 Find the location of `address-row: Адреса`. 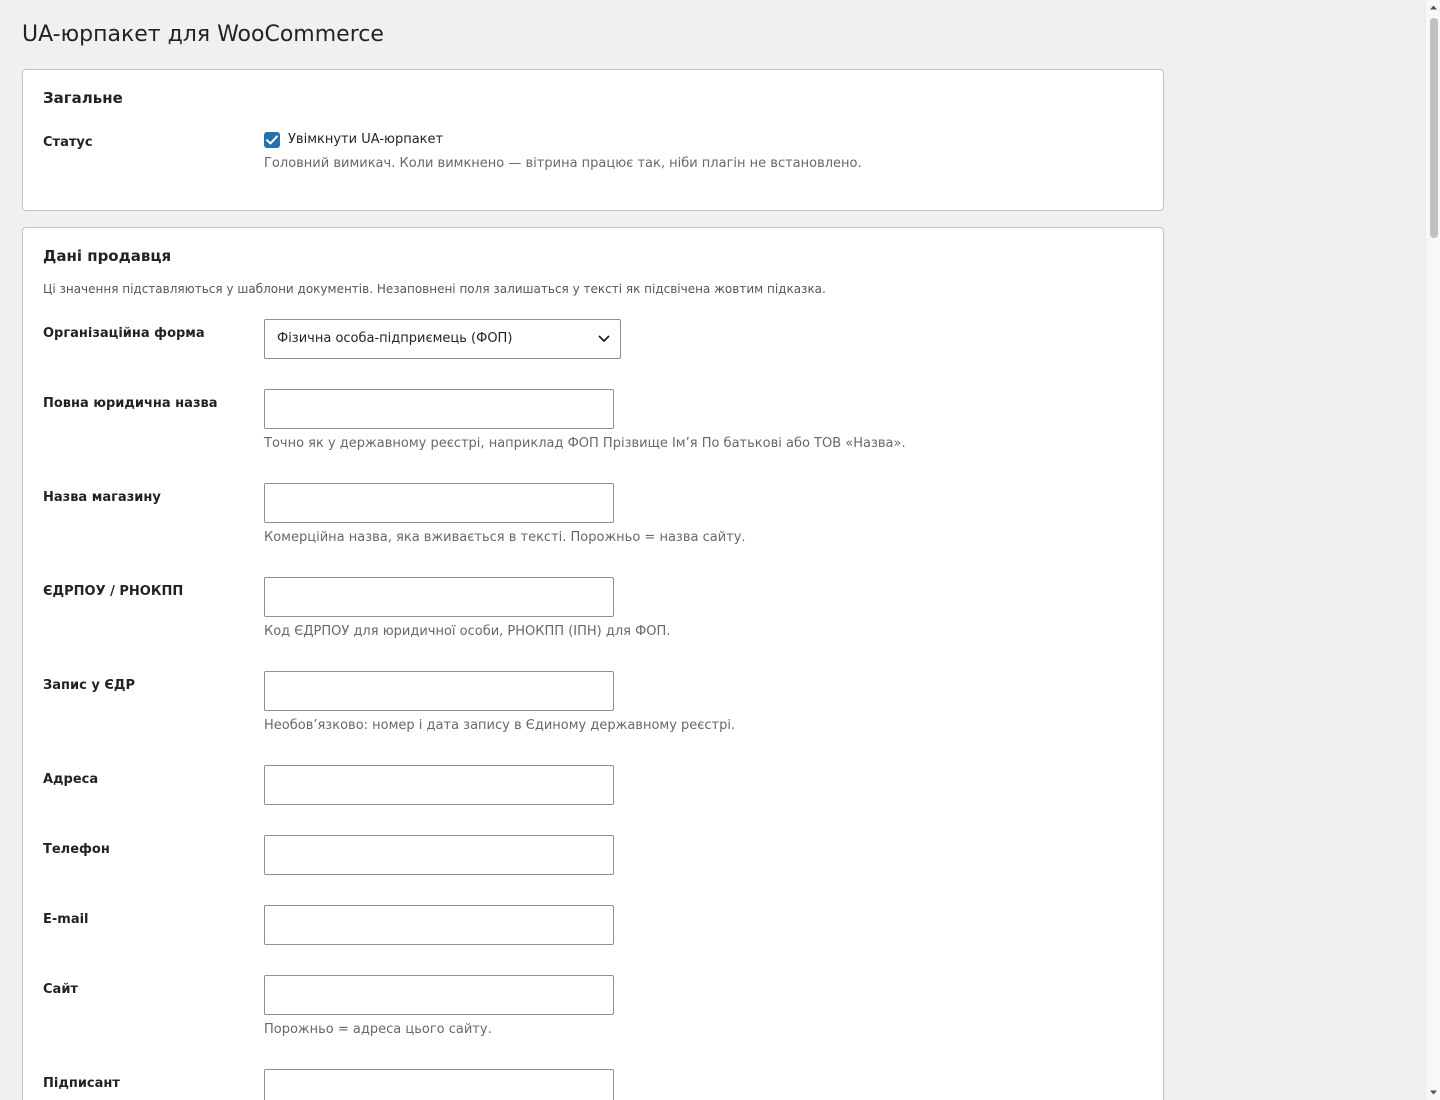

address-row: Адреса is located at coordinates (593, 784).